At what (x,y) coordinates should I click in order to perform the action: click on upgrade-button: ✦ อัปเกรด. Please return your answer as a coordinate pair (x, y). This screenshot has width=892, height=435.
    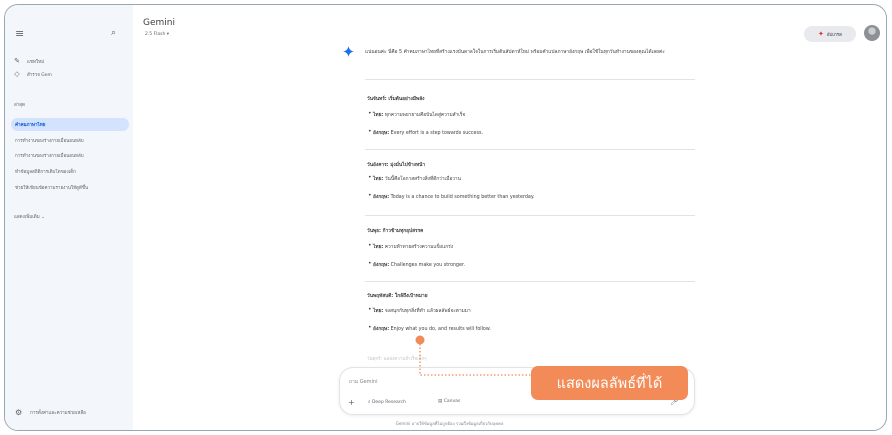
    Looking at the image, I should click on (830, 34).